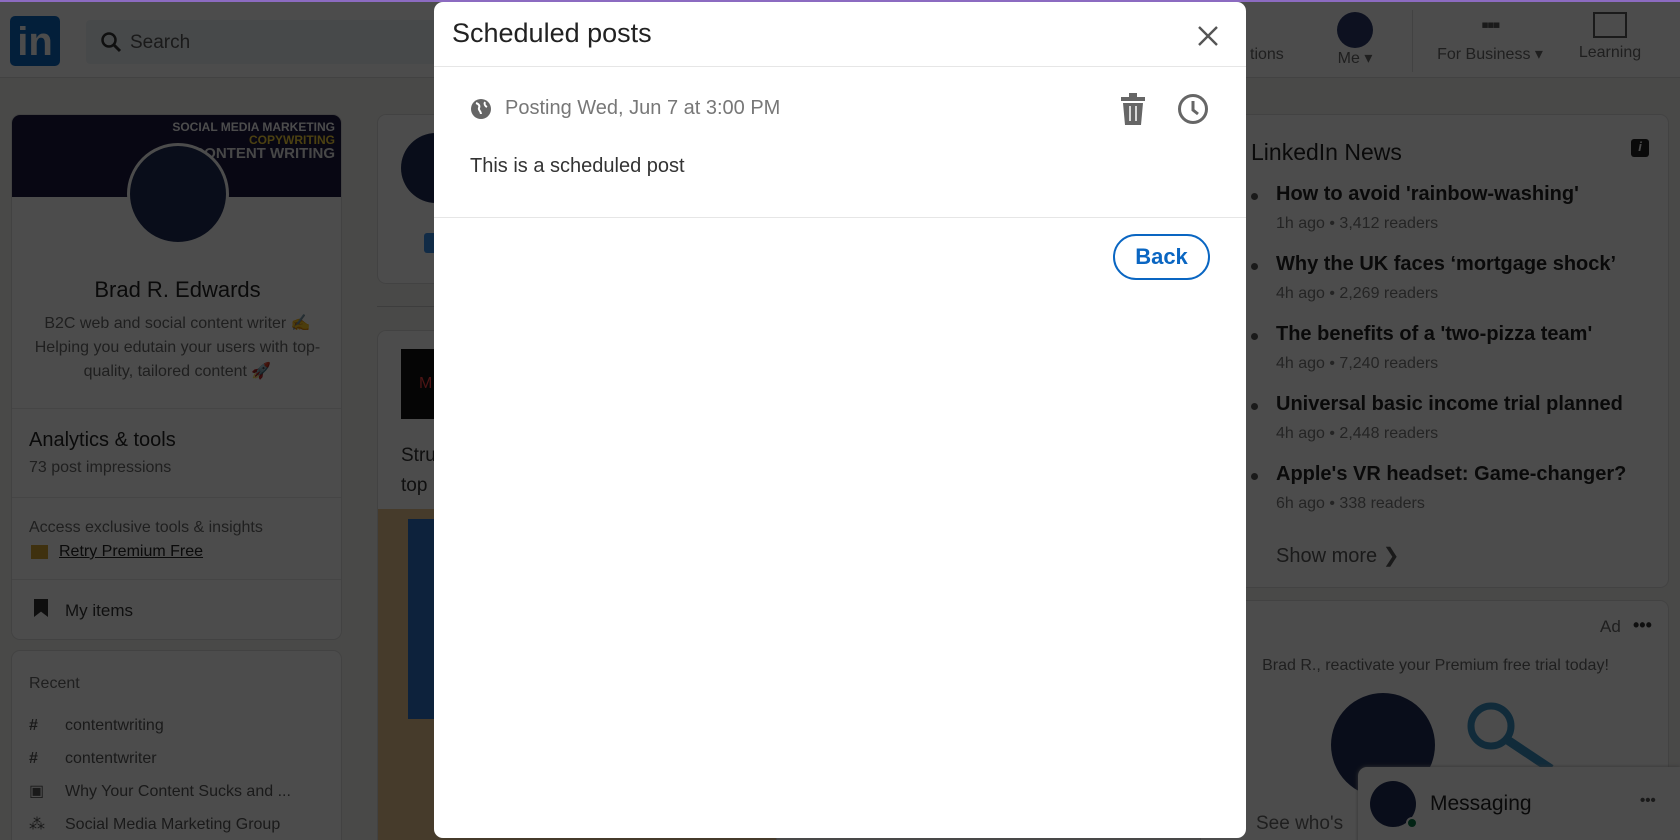  Describe the element at coordinates (1357, 433) in the screenshot. I see `news-item-meta: 4h ago • 2,448 readers` at that location.